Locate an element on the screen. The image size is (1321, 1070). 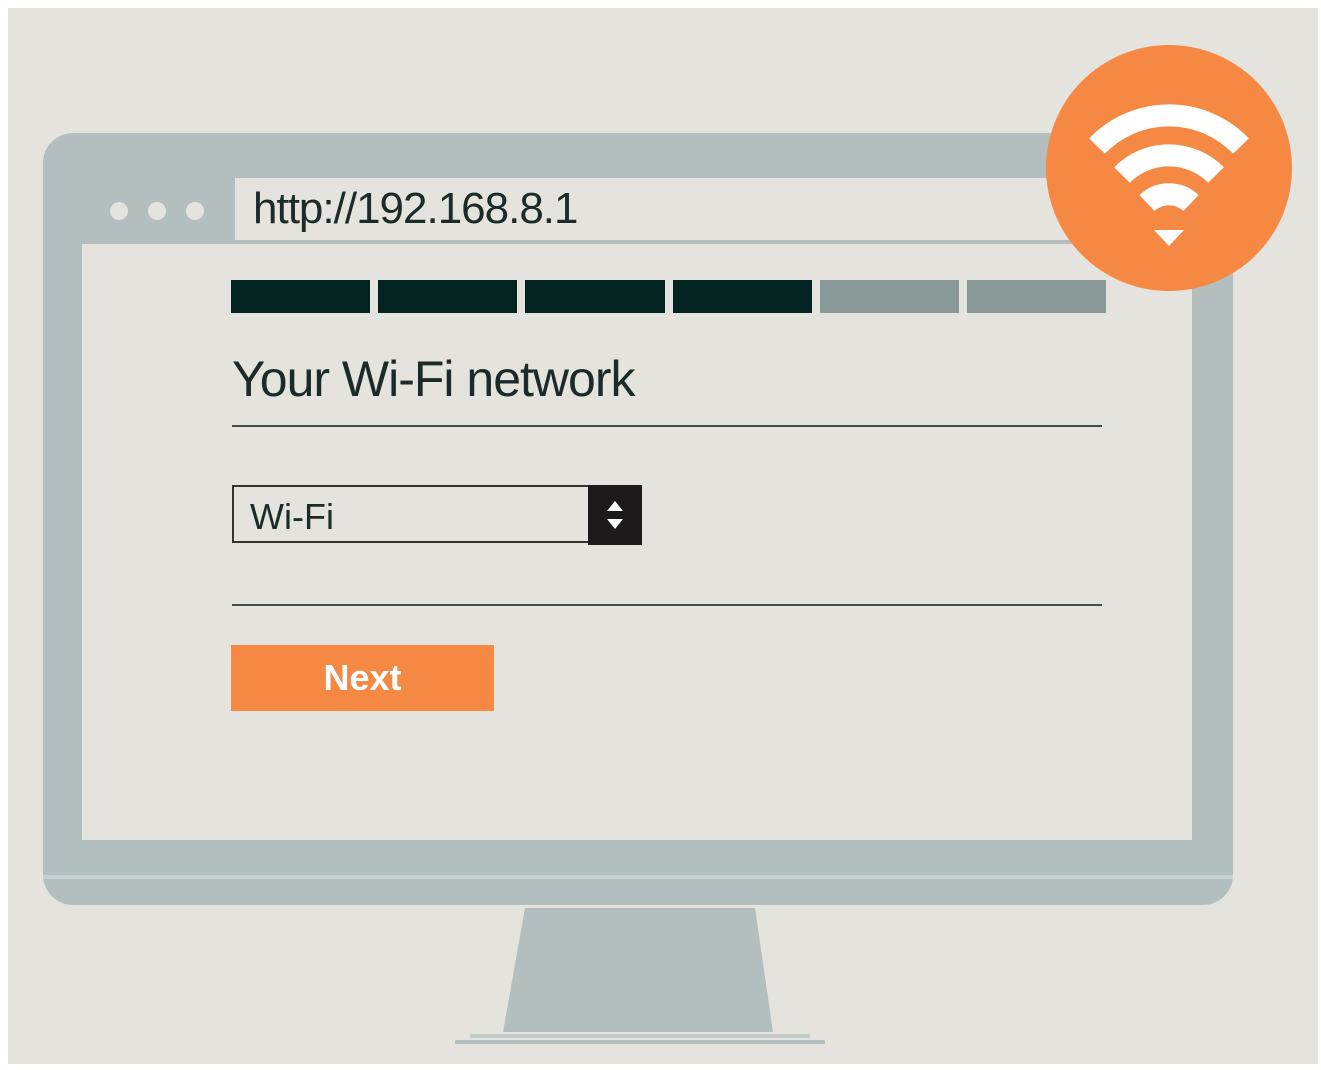
browser-toolbar: http://192.168.8.1 is located at coordinates (637, 208).